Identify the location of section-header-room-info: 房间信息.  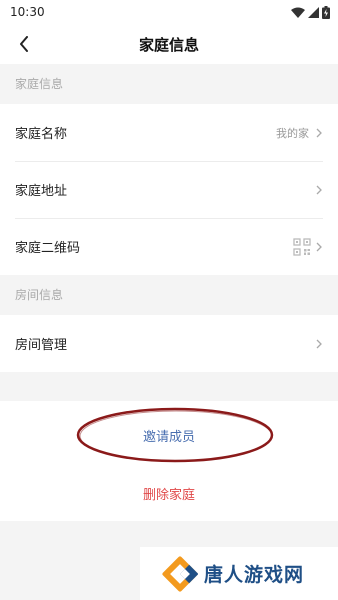
(169, 295).